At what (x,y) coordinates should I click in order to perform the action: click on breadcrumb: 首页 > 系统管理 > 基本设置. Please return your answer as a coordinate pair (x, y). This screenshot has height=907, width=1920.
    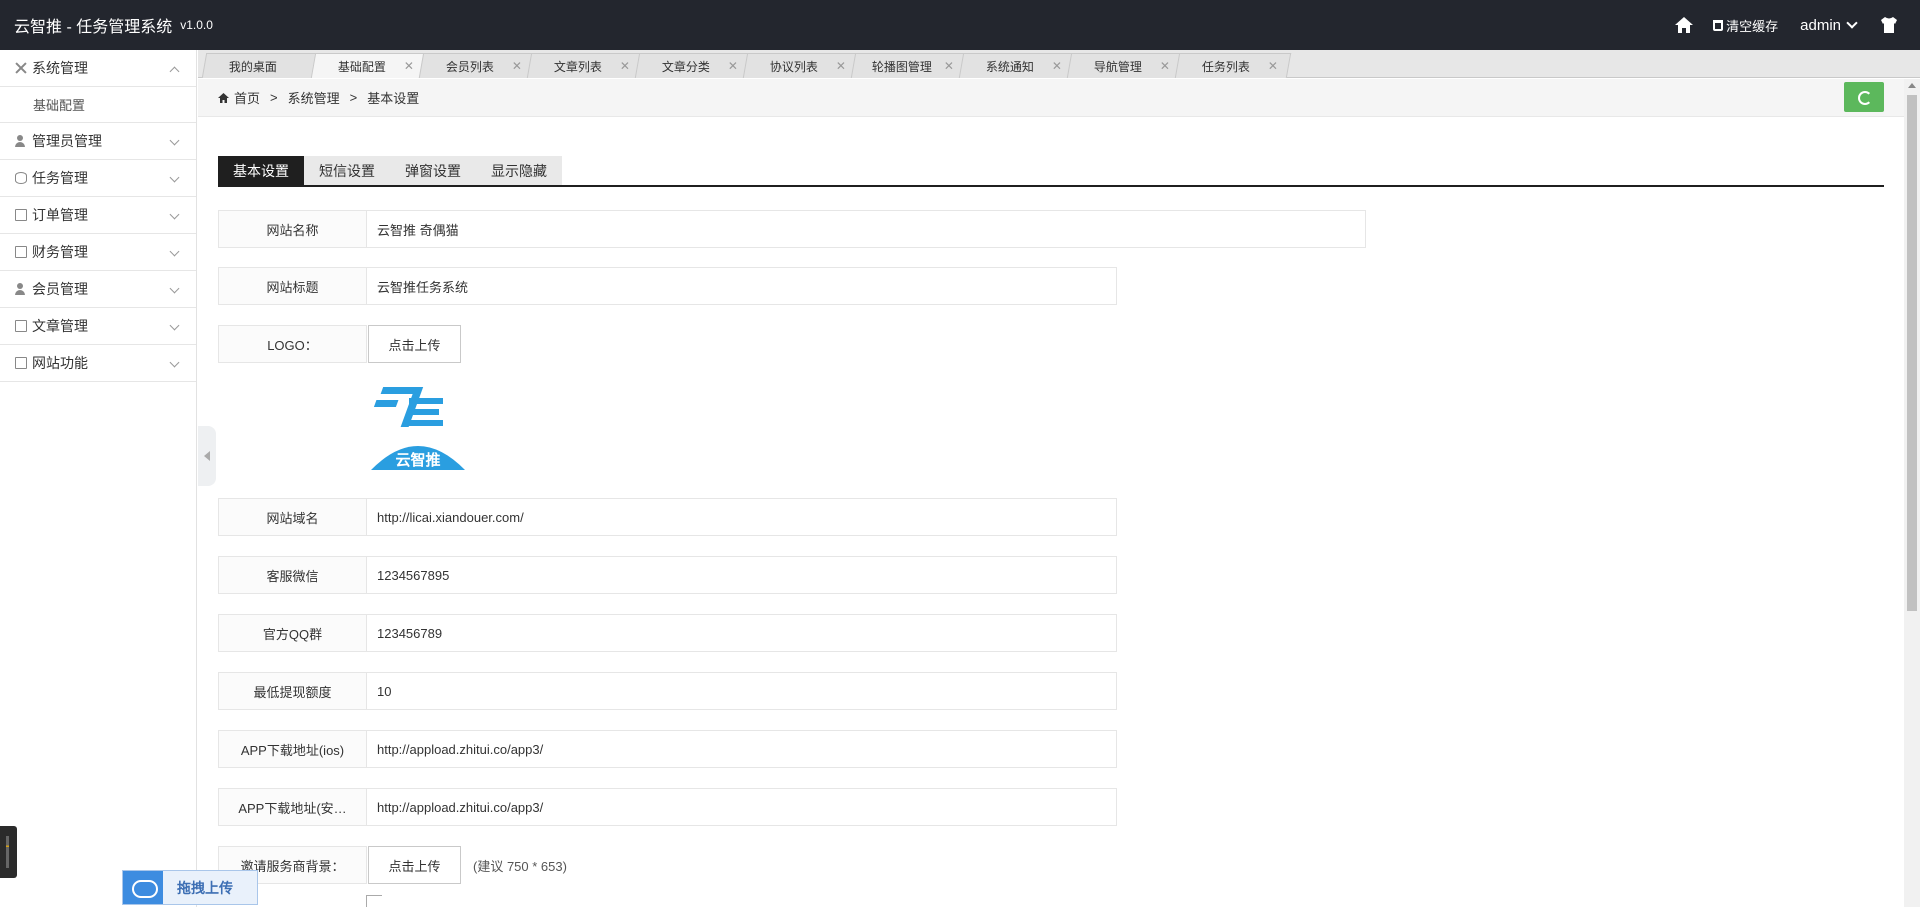
    Looking at the image, I should click on (1051, 98).